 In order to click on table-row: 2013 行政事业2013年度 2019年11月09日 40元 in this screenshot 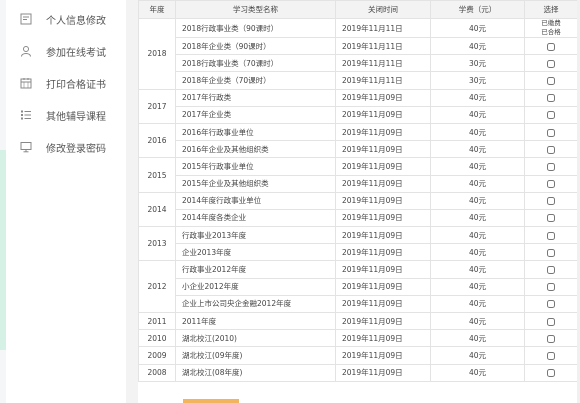, I will do `click(358, 244)`.